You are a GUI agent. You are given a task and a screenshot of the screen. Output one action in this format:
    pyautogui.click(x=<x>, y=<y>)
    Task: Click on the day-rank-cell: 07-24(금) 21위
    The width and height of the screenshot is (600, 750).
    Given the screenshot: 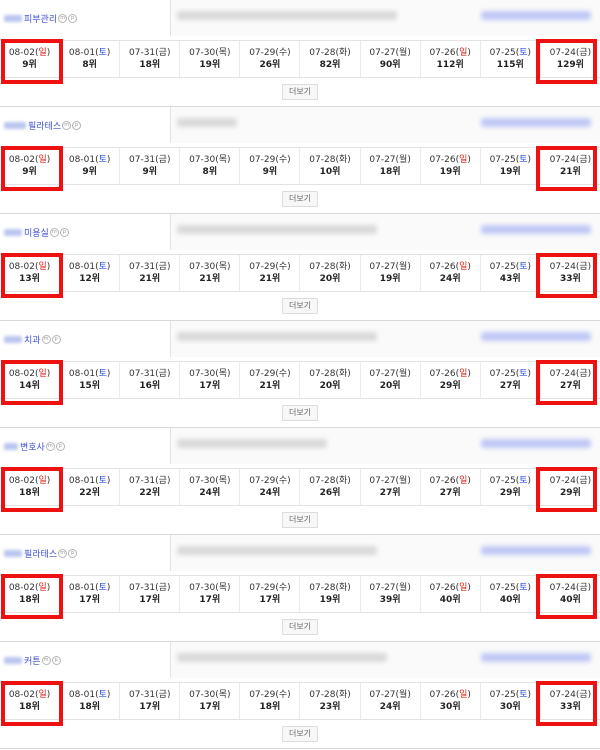 What is the action you would take?
    pyautogui.click(x=570, y=166)
    